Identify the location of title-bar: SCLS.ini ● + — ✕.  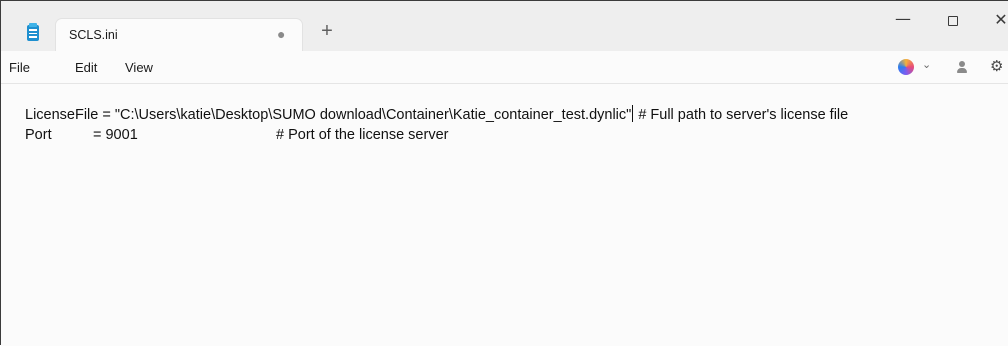
(504, 26).